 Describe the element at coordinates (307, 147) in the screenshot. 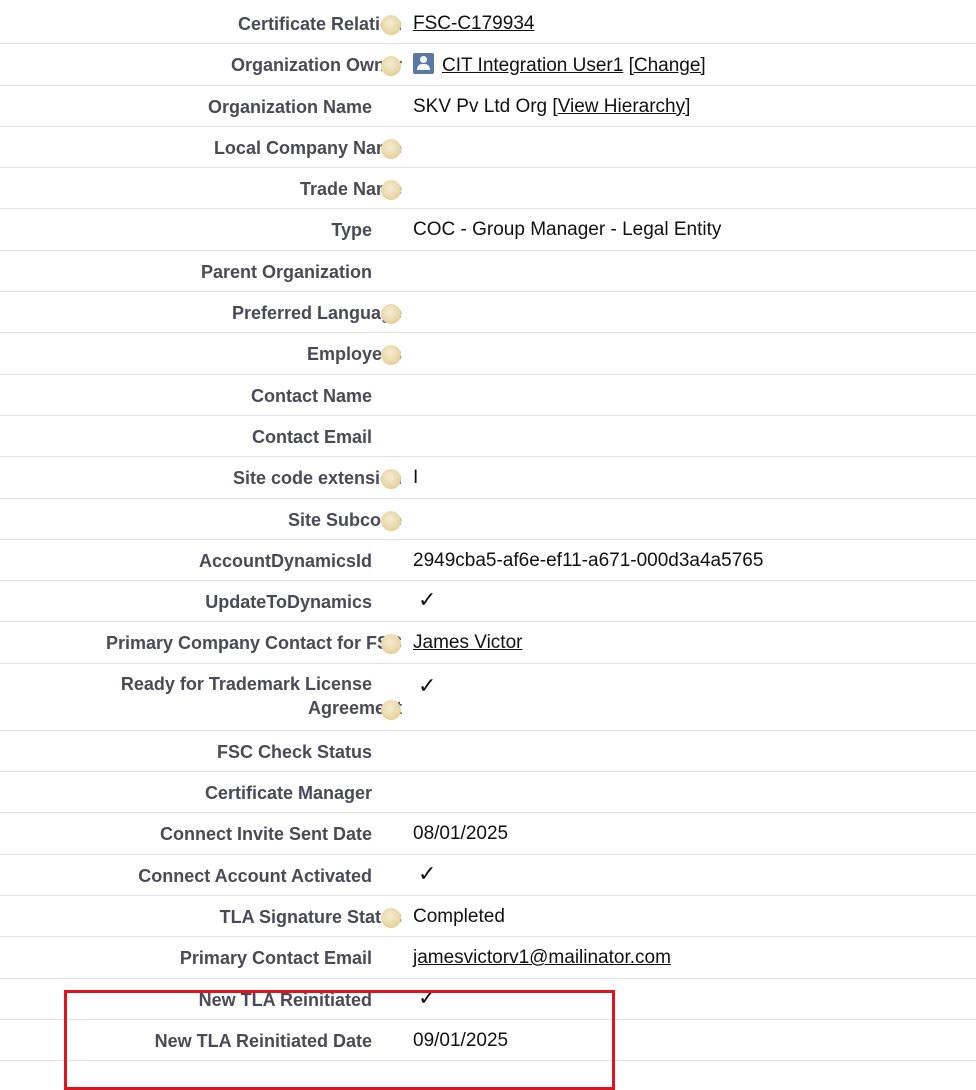

I see `field-label: Local Company Name` at that location.